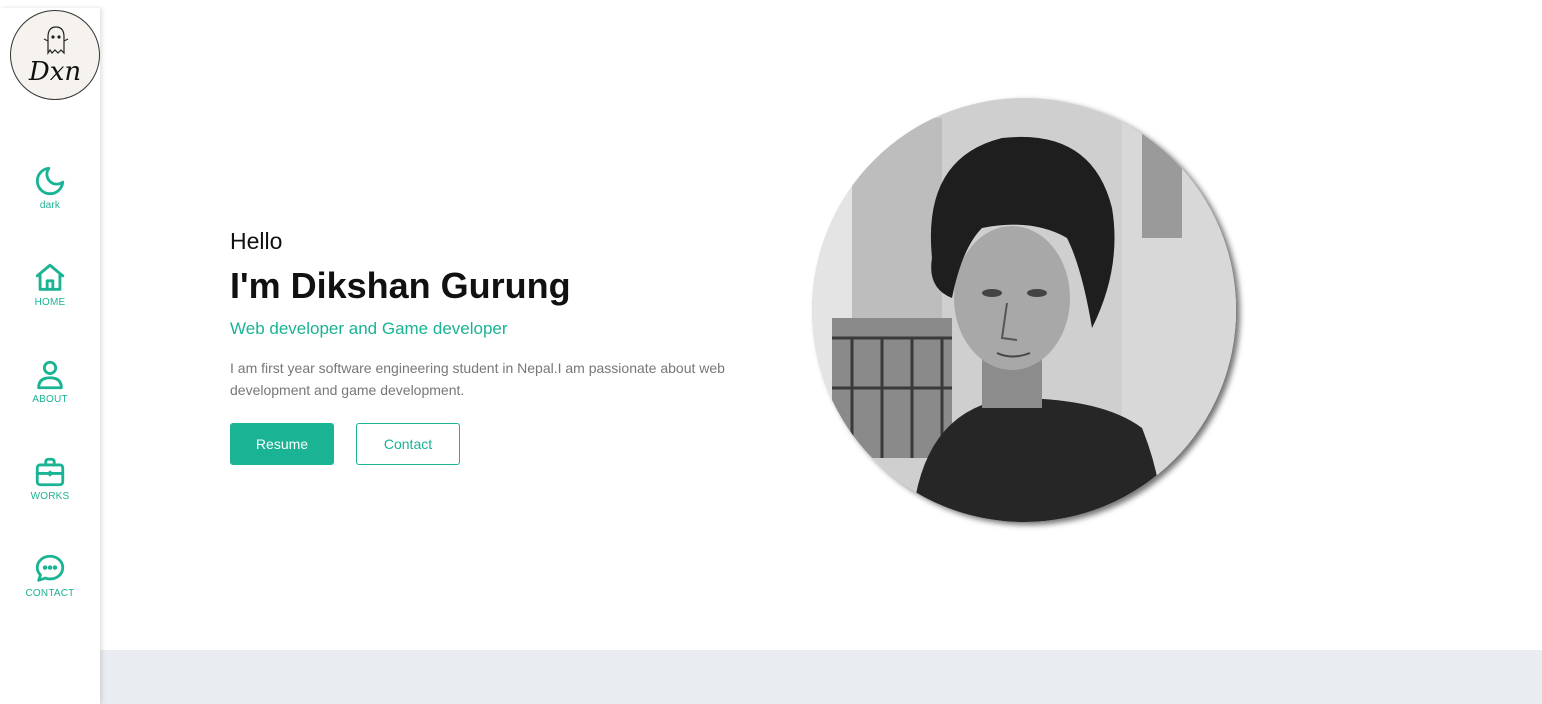 This screenshot has width=1542, height=704. Describe the element at coordinates (50, 356) in the screenshot. I see `sidebar: Dxn dark HOME ABOUT WORKS CONTACT` at that location.